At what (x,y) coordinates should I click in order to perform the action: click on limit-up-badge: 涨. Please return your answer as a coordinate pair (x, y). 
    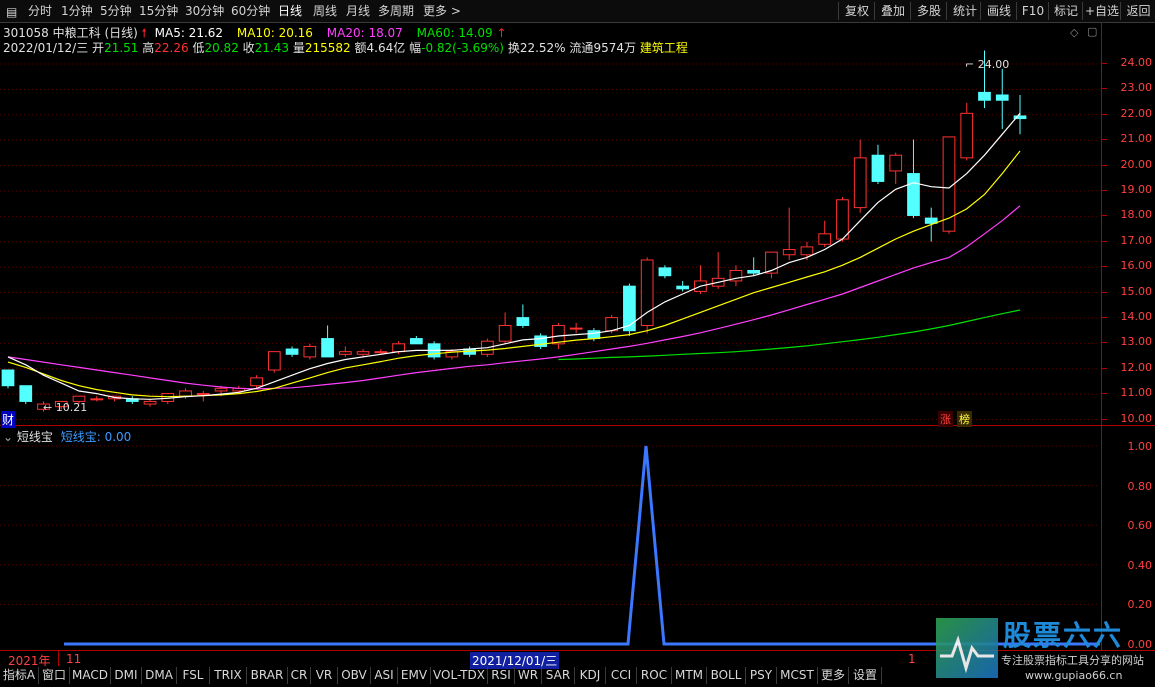
    Looking at the image, I should click on (945, 419).